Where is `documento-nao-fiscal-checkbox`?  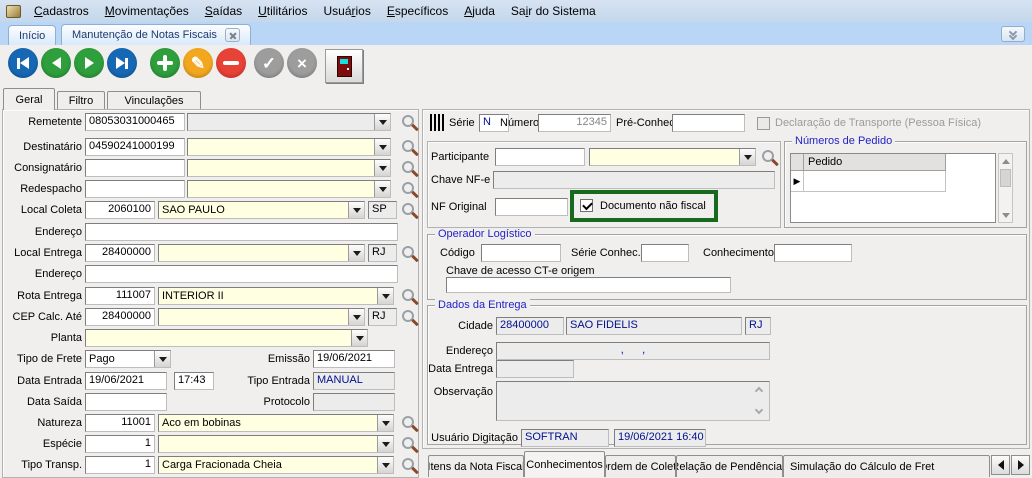 documento-nao-fiscal-checkbox is located at coordinates (586, 205).